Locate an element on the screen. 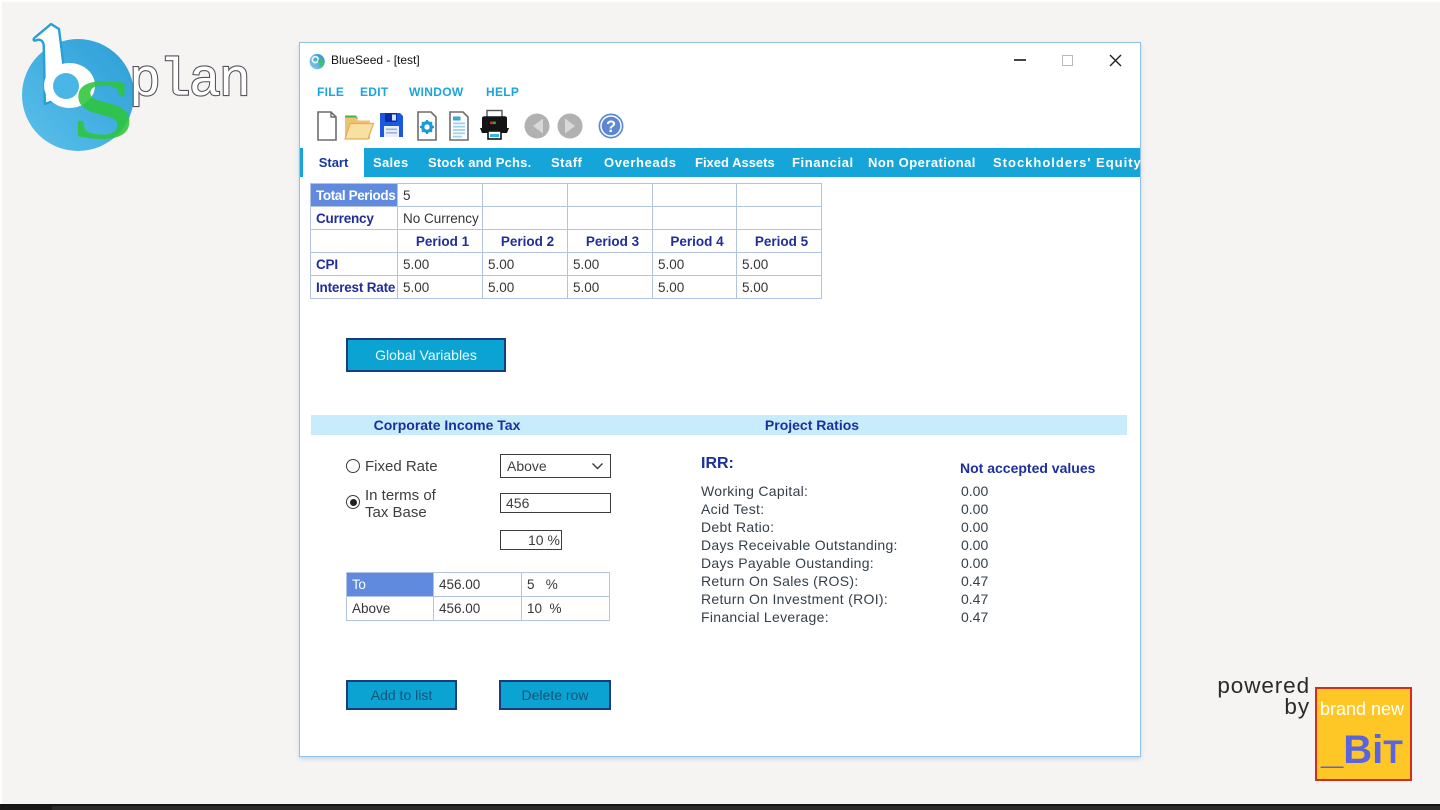 This screenshot has height=810, width=1440. svg-text: S is located at coordinates (103, 109).